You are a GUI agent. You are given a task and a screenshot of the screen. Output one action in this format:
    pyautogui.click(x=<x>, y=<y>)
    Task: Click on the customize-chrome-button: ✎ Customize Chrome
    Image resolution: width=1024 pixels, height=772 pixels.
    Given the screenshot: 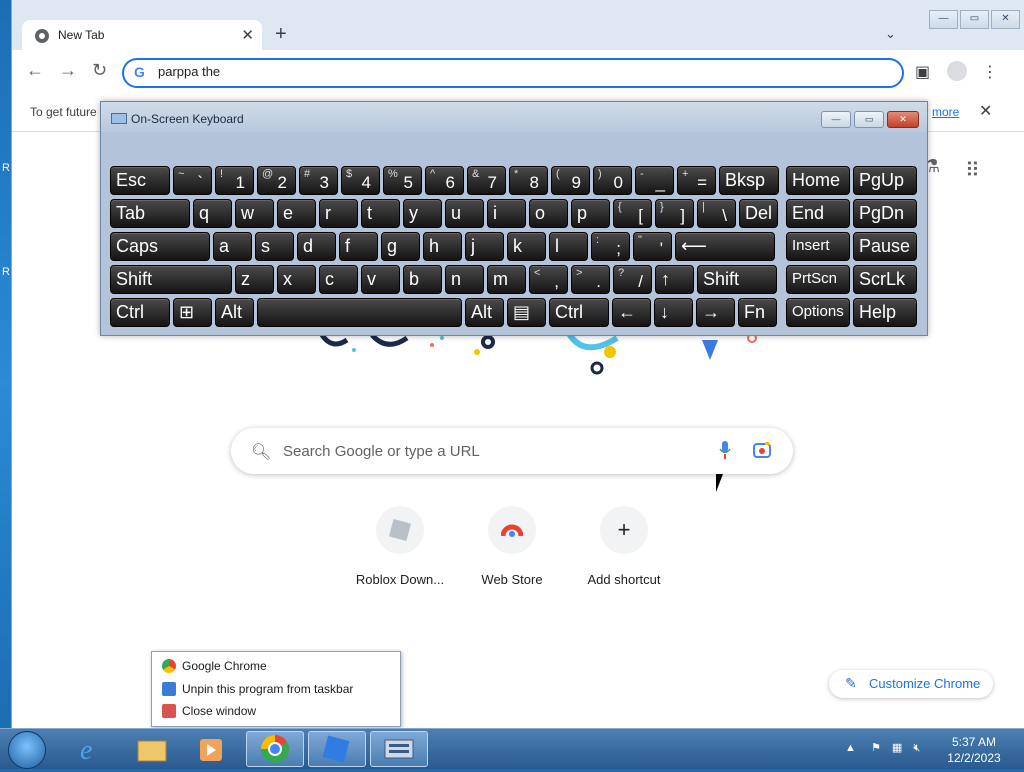 What is the action you would take?
    pyautogui.click(x=911, y=684)
    